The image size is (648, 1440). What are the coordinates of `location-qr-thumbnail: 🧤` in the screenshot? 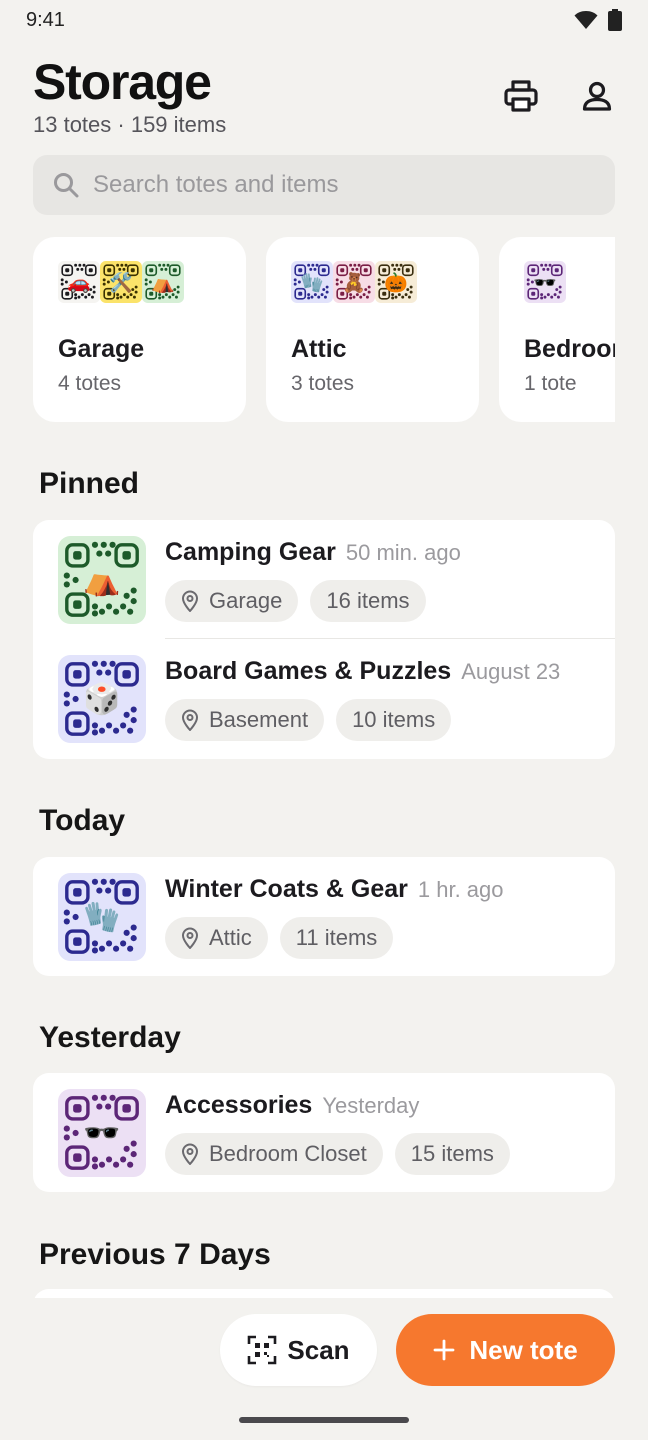 It's located at (312, 283).